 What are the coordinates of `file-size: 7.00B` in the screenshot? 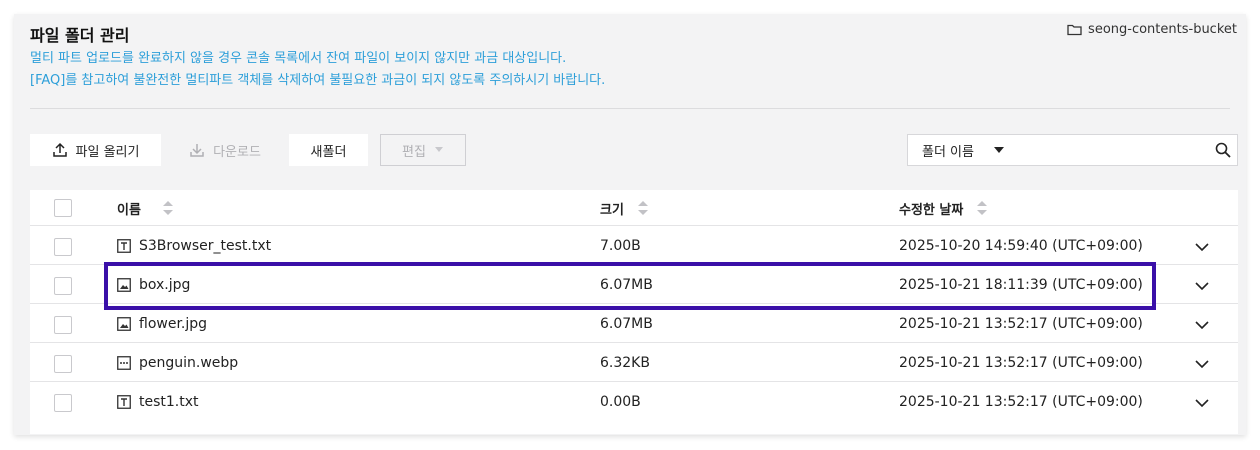 It's located at (620, 246).